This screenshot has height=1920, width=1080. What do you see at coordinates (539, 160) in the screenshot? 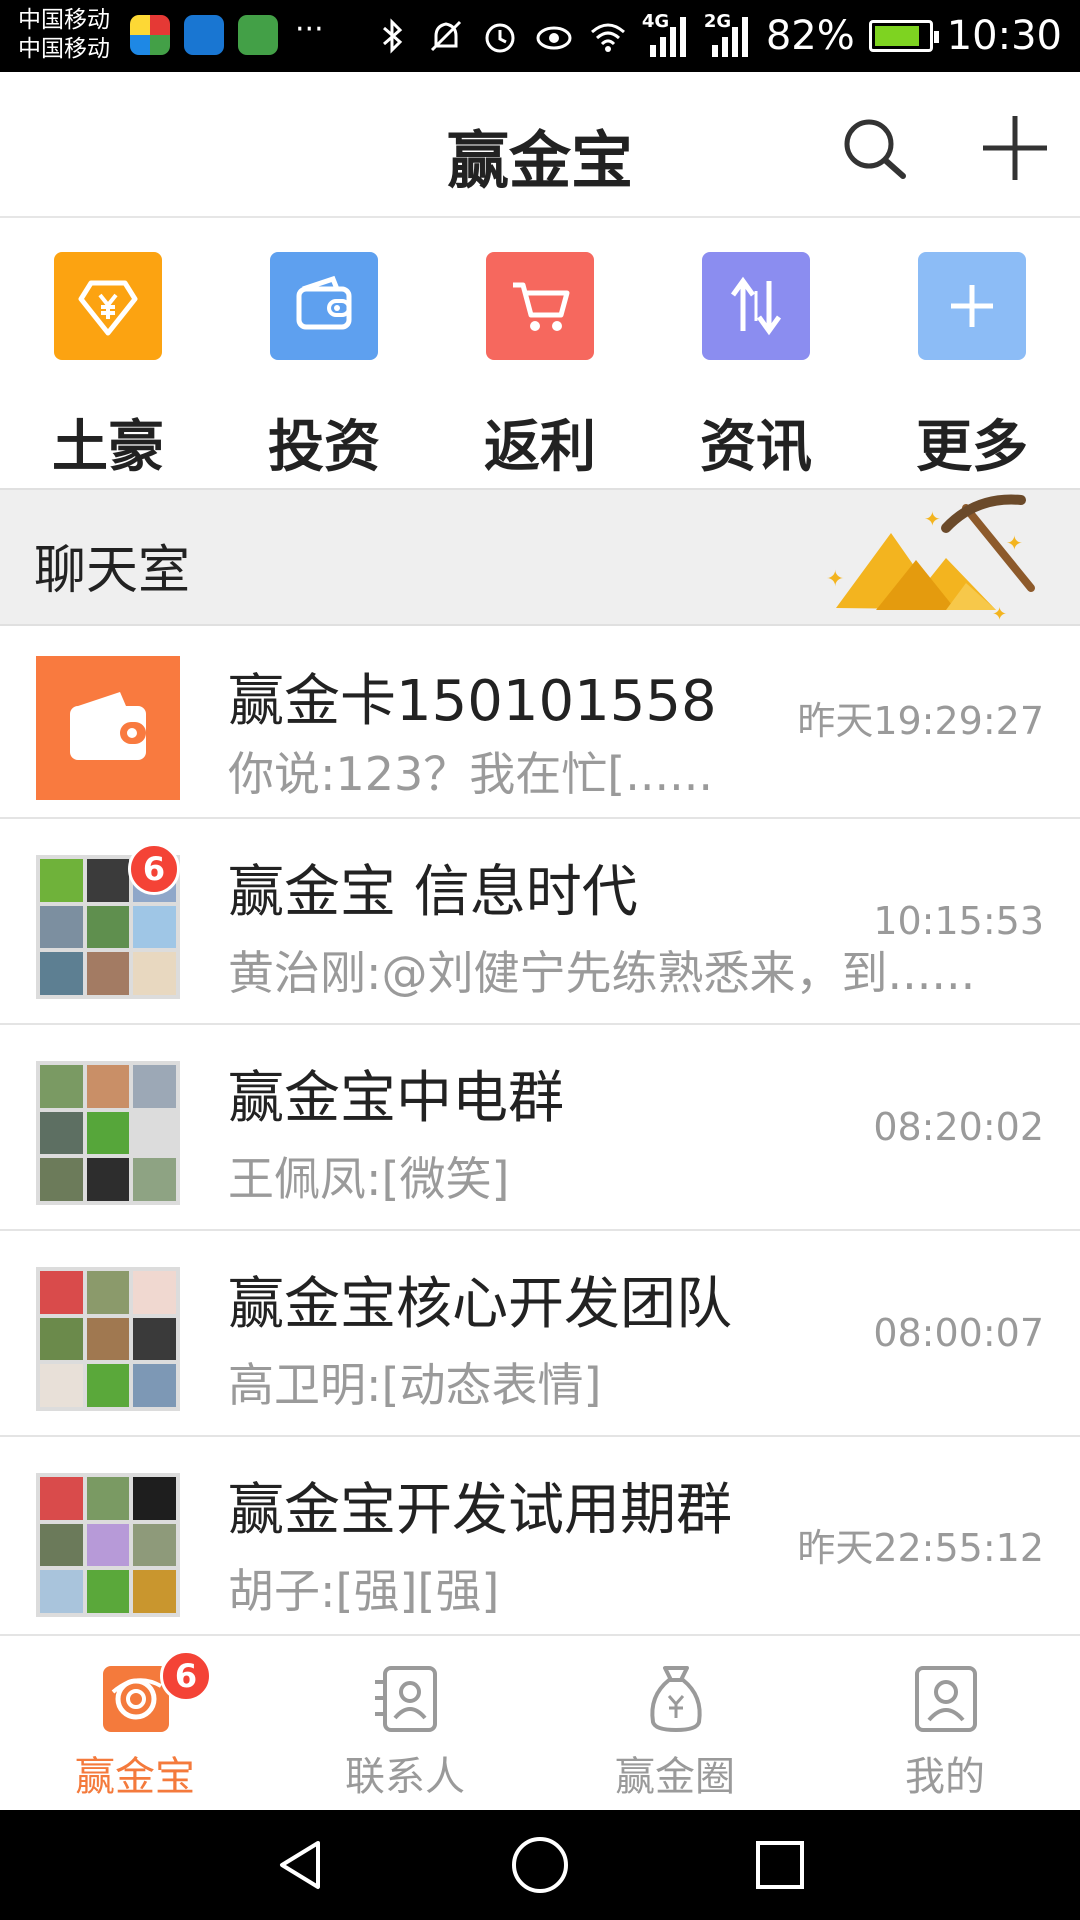
I see `page-title: 赢金宝` at bounding box center [539, 160].